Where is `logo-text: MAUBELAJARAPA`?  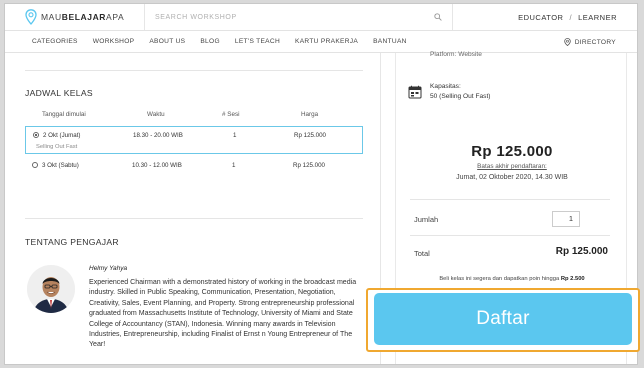
logo-text: MAUBELAJARAPA is located at coordinates (83, 17).